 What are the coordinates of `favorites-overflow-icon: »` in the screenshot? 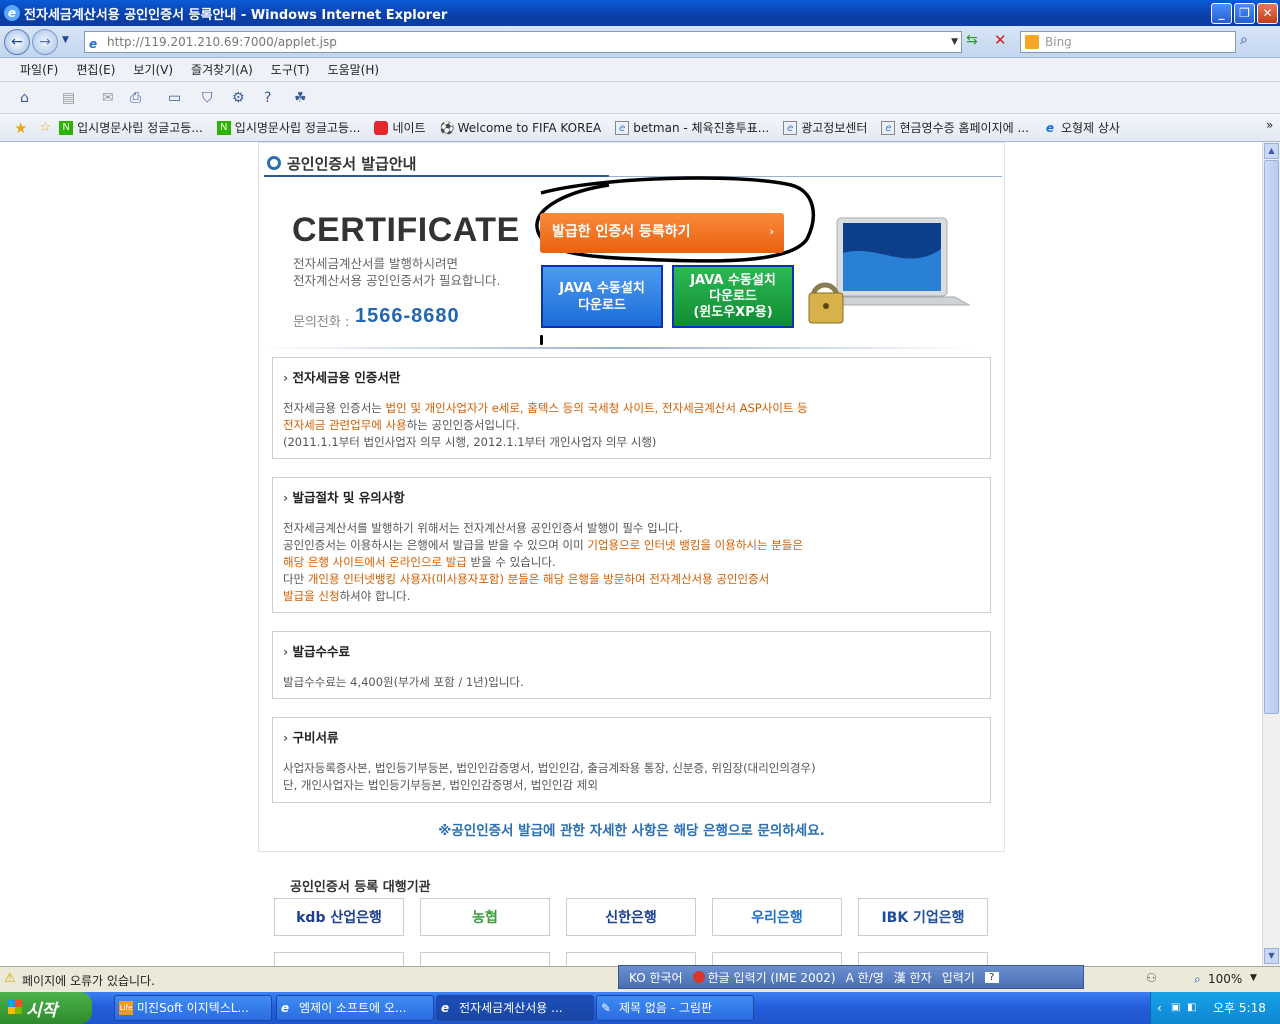 It's located at (1269, 125).